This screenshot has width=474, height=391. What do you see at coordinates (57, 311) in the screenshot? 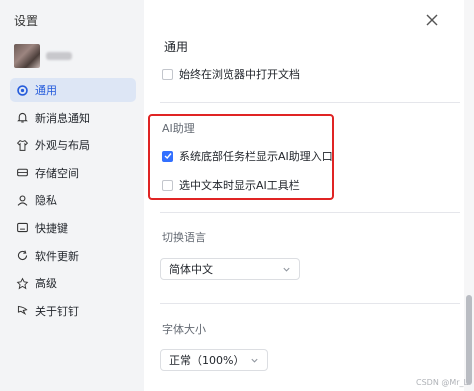
I see `sidebar-item-label: 关于钉钉` at bounding box center [57, 311].